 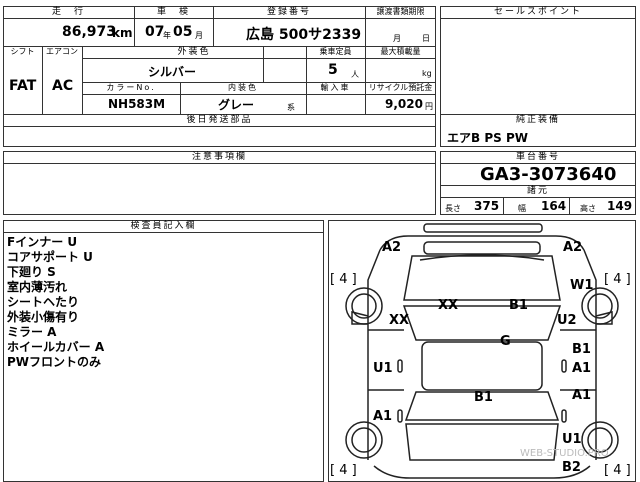 What do you see at coordinates (23, 86) in the screenshot?
I see `shift-value: FAT` at bounding box center [23, 86].